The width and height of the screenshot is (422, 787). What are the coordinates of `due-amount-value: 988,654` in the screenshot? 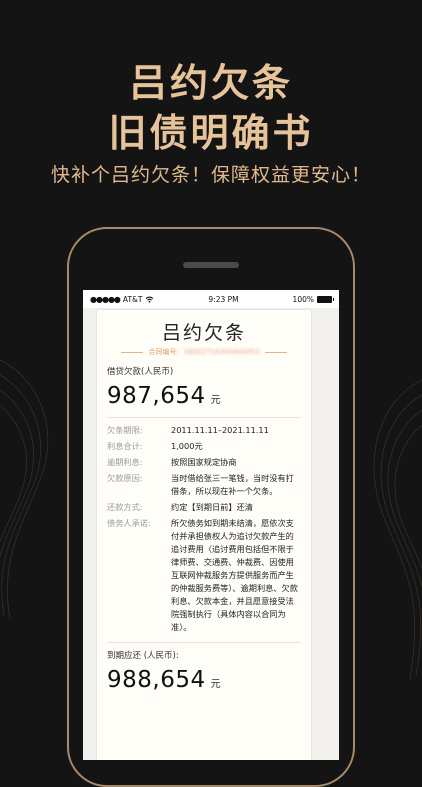 It's located at (156, 680).